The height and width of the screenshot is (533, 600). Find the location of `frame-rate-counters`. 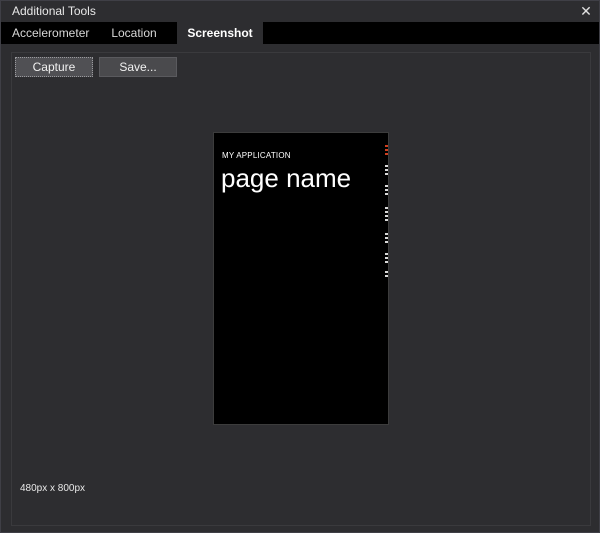

frame-rate-counters is located at coordinates (386, 212).